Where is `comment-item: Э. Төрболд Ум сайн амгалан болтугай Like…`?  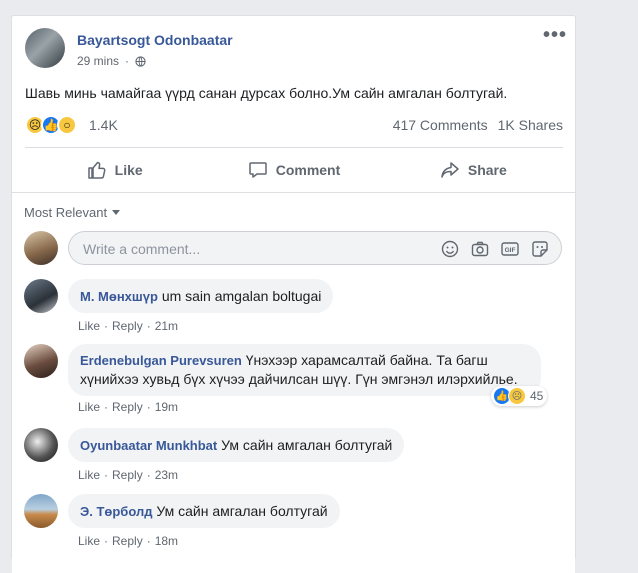 comment-item: Э. Төрболд Ум сайн амгалан болтугай Like… is located at coordinates (294, 524).